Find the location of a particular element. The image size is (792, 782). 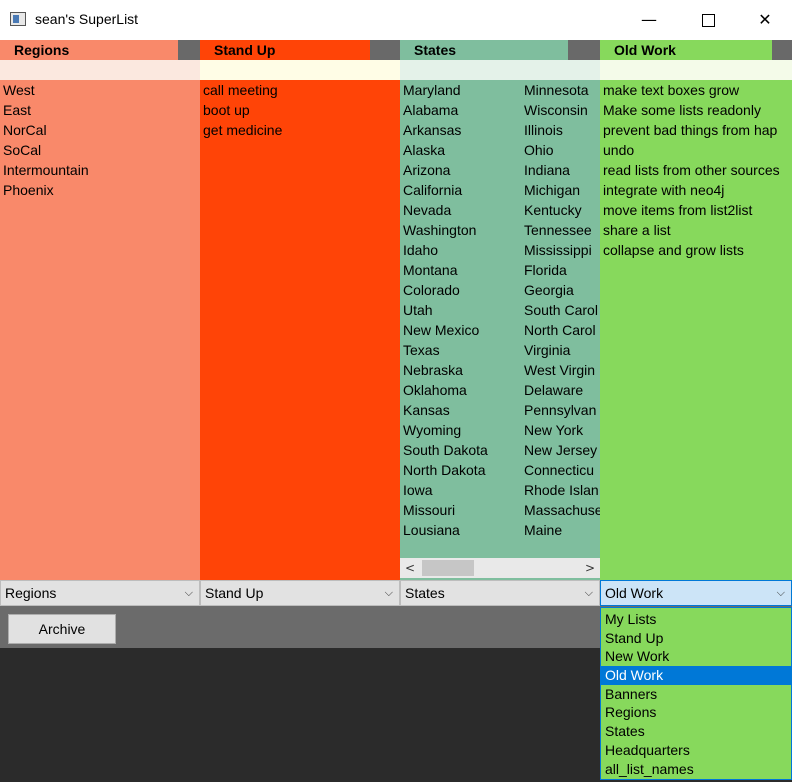

list-item: Washington is located at coordinates (462, 230).